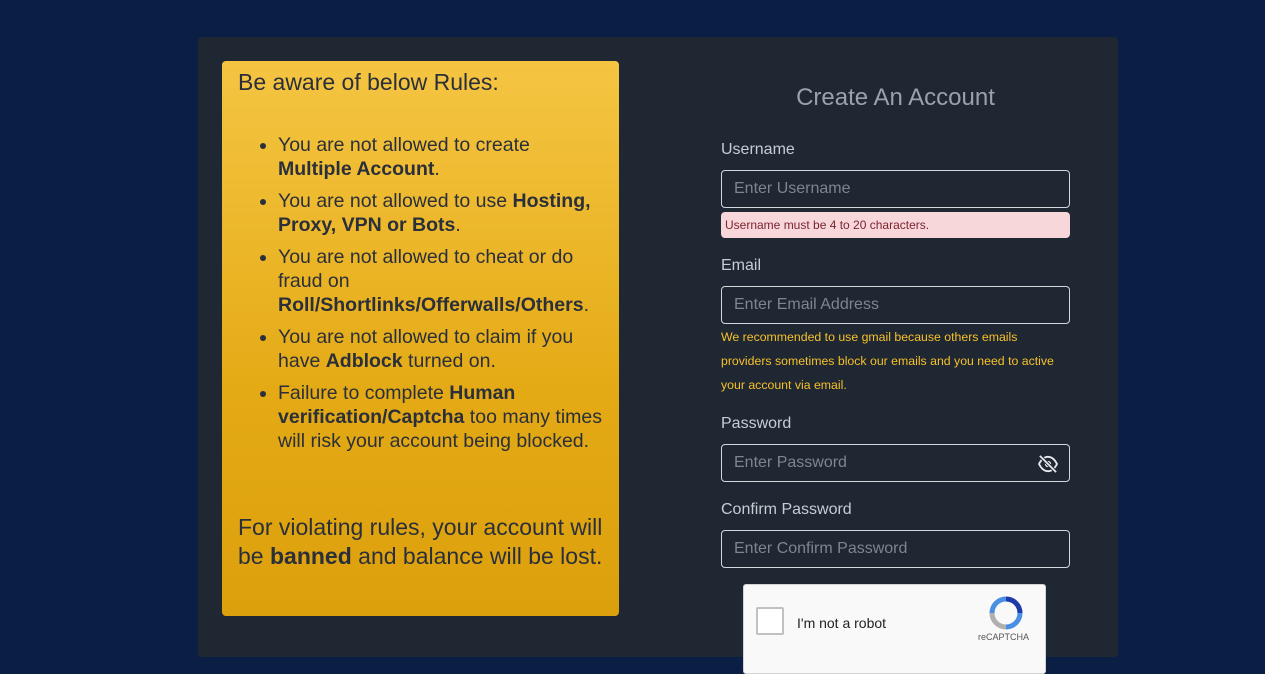 The image size is (1265, 674). Describe the element at coordinates (1048, 464) in the screenshot. I see `eye-slash-icon` at that location.